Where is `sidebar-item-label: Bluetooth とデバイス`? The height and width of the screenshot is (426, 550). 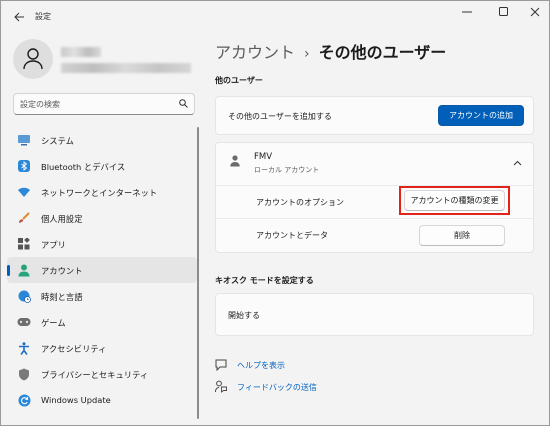 sidebar-item-label: Bluetooth とデバイス is located at coordinates (83, 167).